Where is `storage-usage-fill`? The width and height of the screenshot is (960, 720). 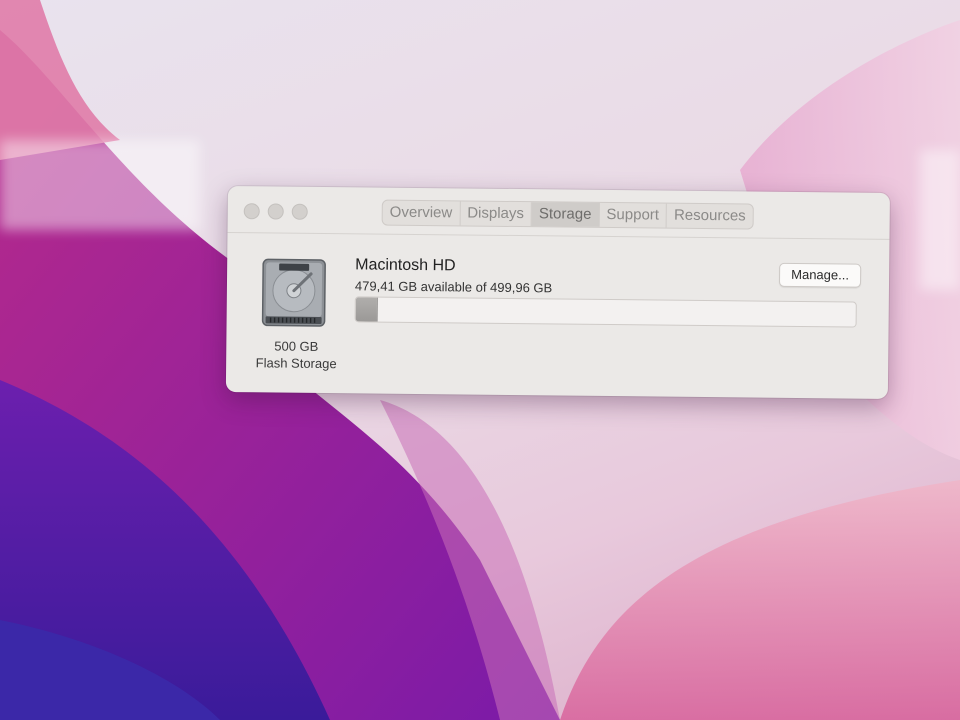 storage-usage-fill is located at coordinates (366, 309).